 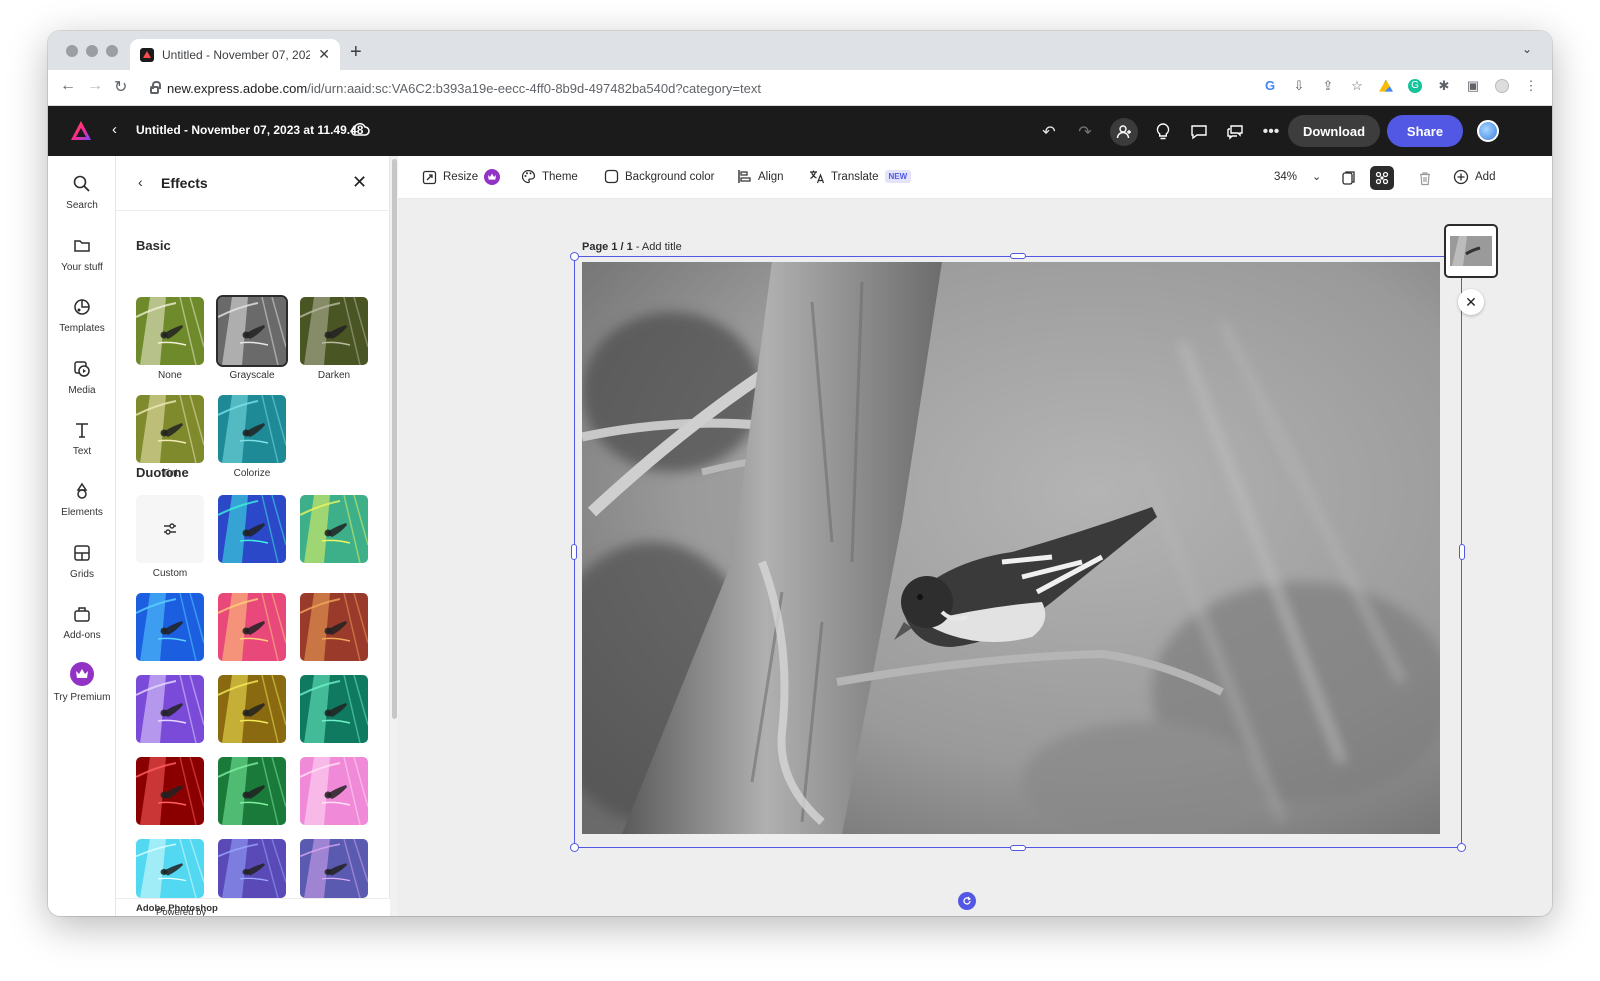 I want to click on rail-item-try-premium: Try Premium, so click(x=82, y=682).